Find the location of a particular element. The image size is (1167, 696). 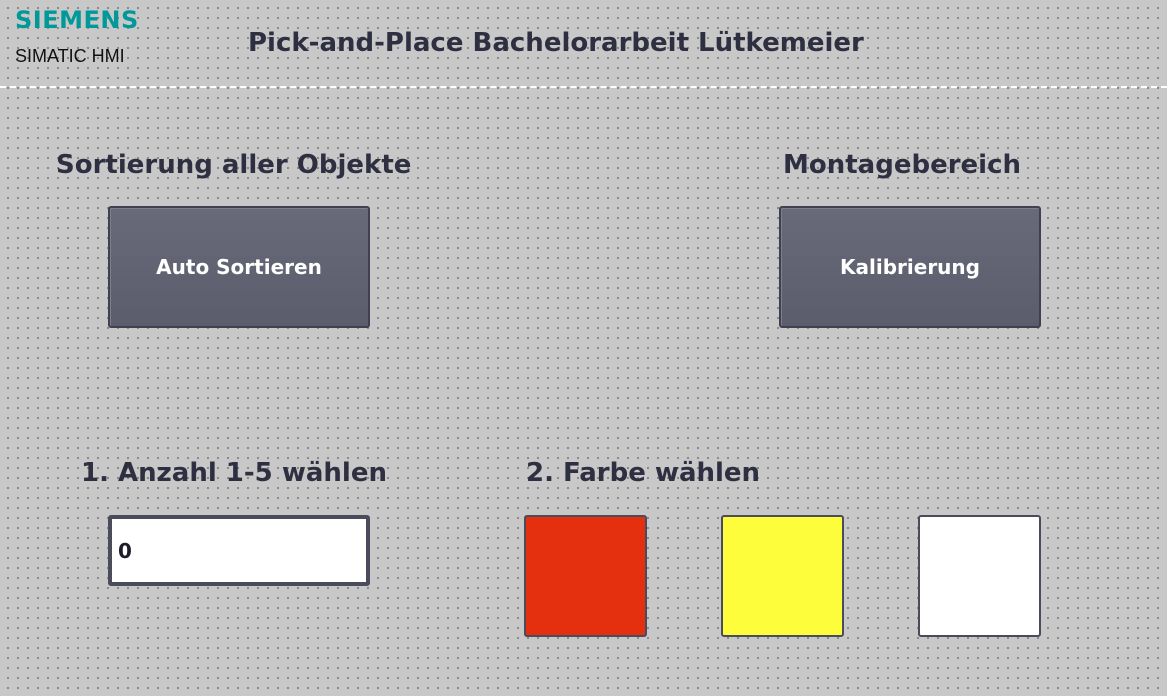

sort-all-label: Sortierung aller Objekte is located at coordinates (234, 165).